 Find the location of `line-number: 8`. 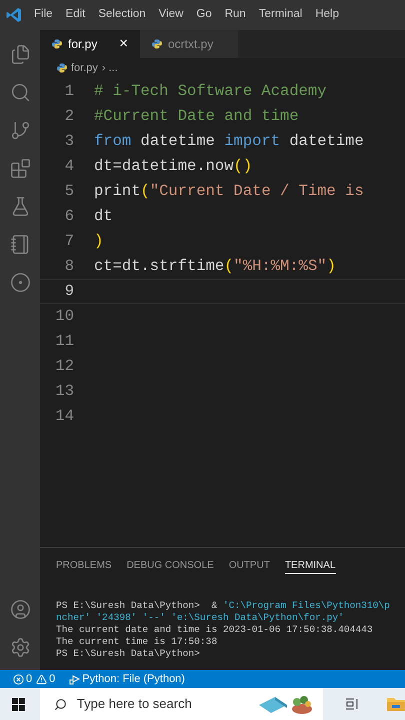

line-number: 8 is located at coordinates (69, 266).